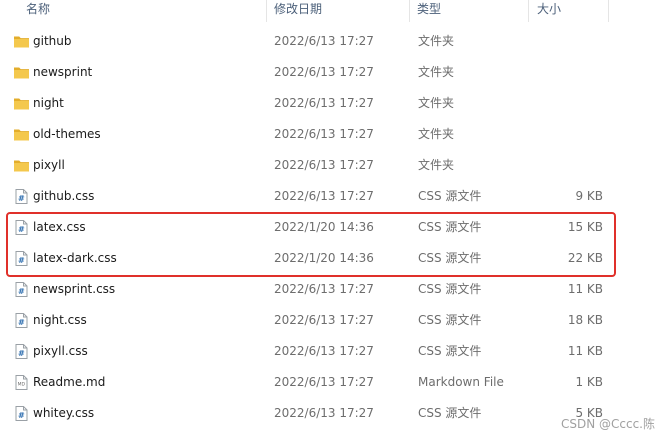  I want to click on file-row: newsprint 2022/6/13 17:27 文件夹, so click(334, 72).